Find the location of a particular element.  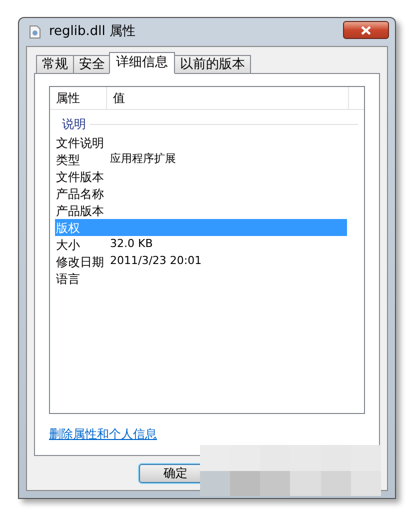

property-row: 类型 应用程序扩展 is located at coordinates (201, 159).